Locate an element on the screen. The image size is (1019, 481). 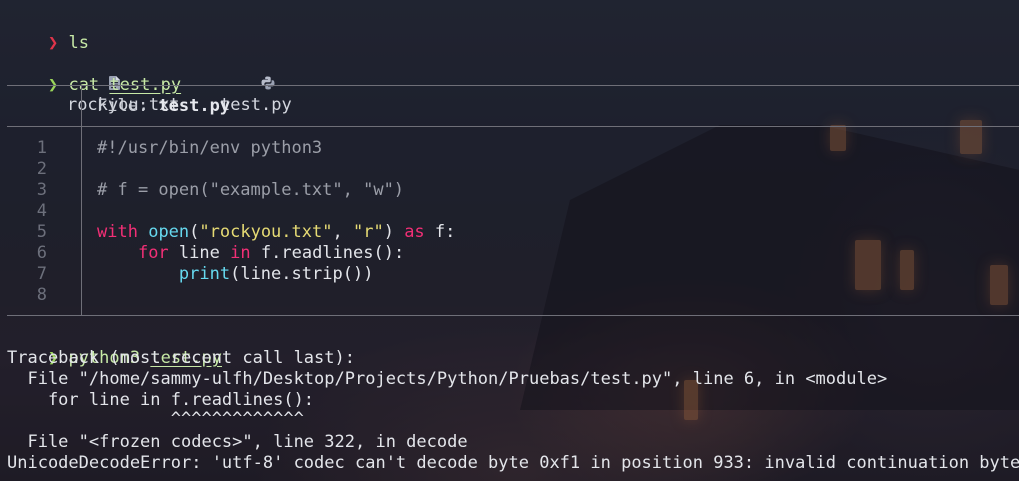
bat-header-divider is located at coordinates (81, 105).